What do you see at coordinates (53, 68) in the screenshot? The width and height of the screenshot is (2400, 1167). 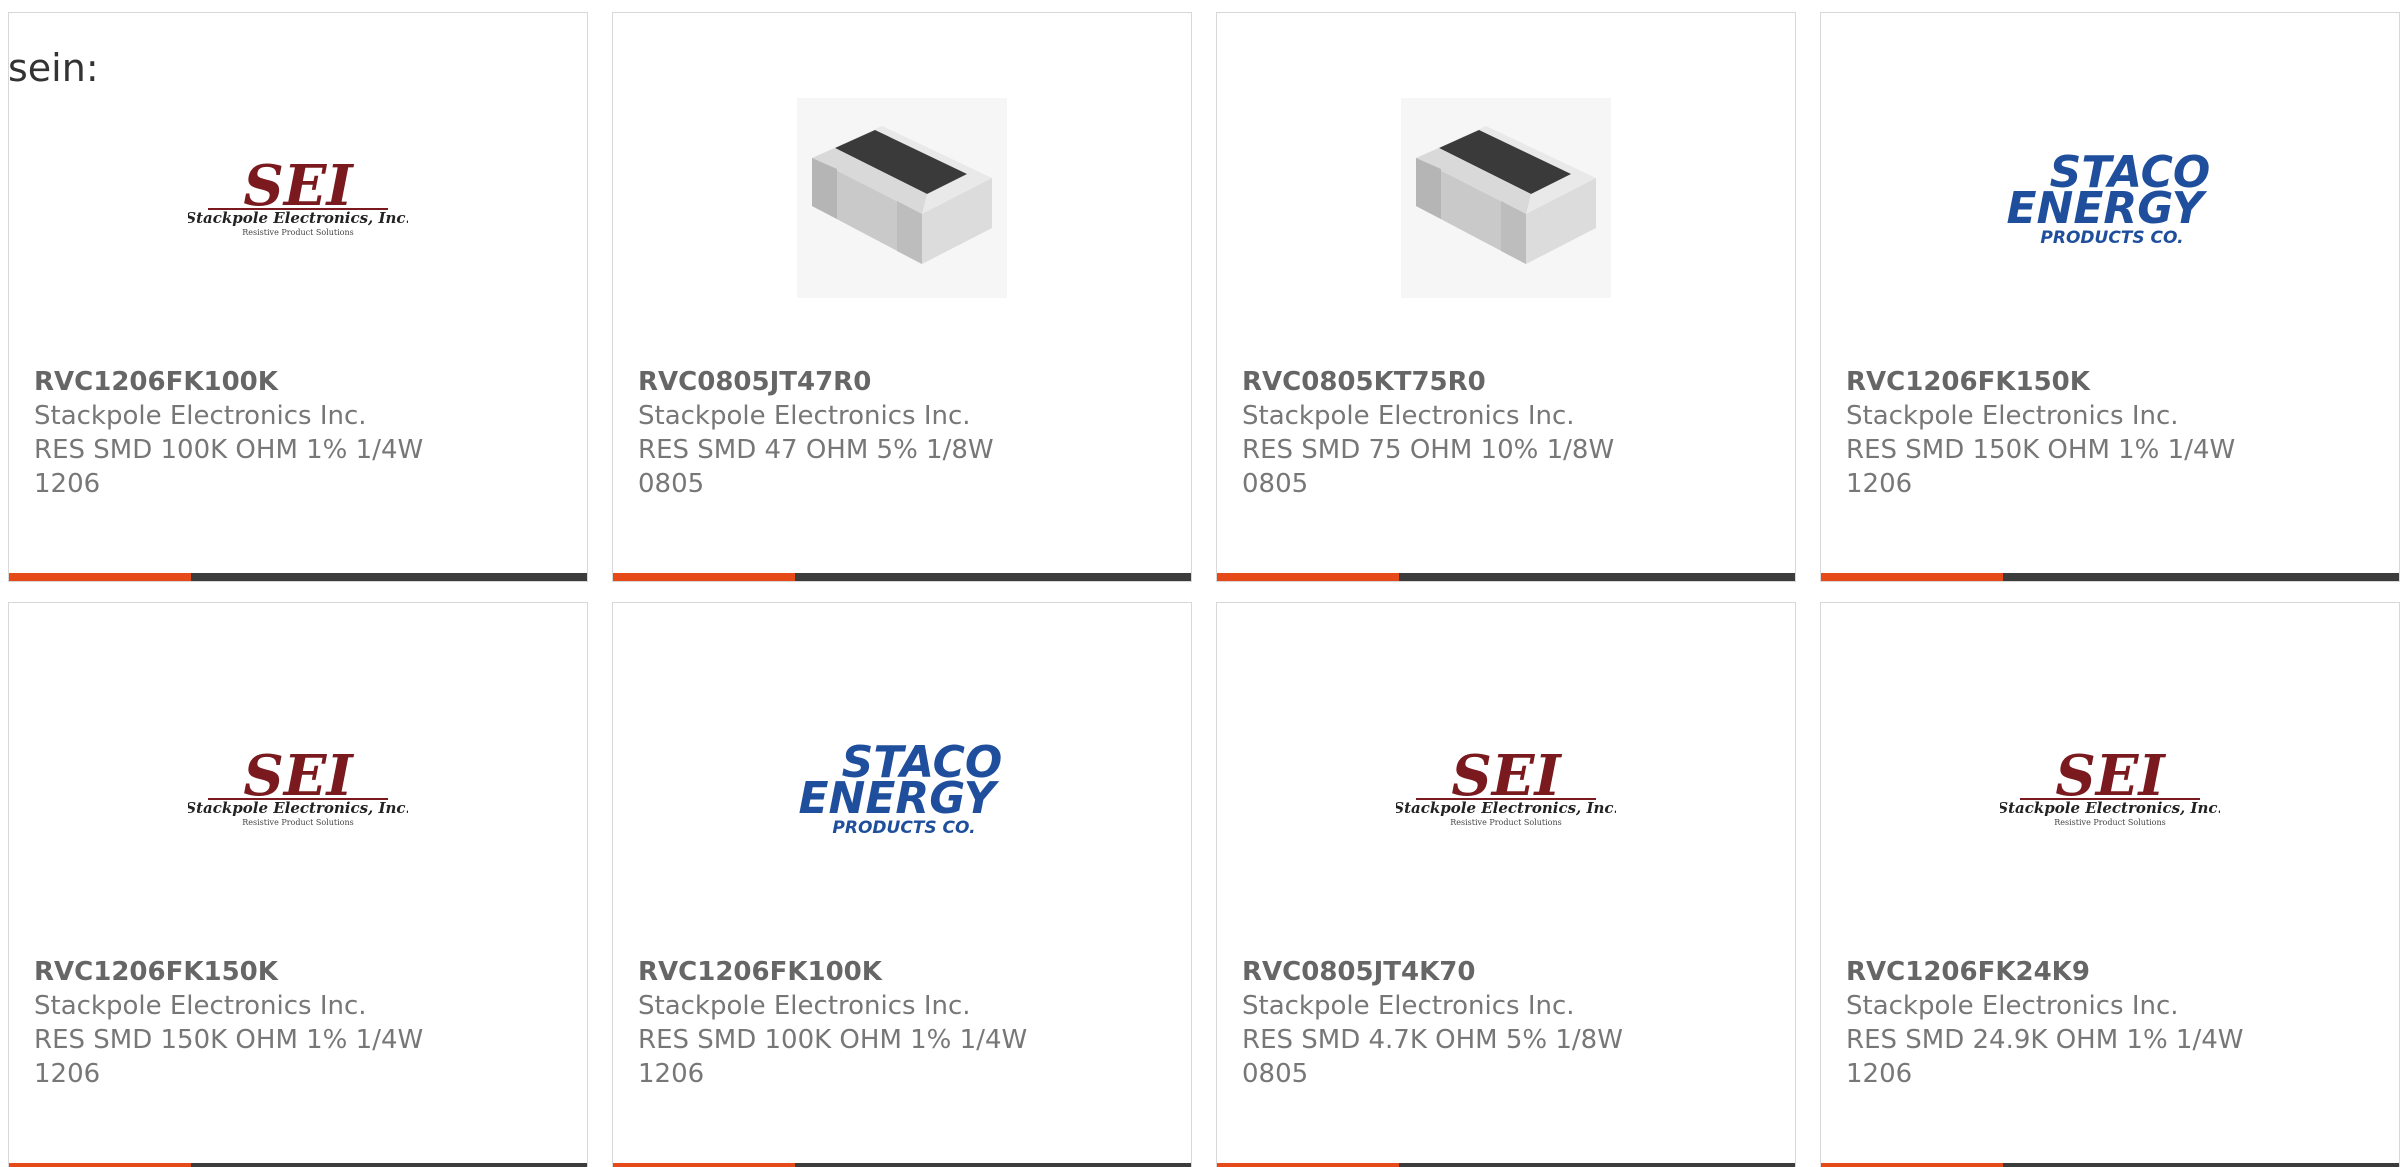 I see `intro-text: sein:` at bounding box center [53, 68].